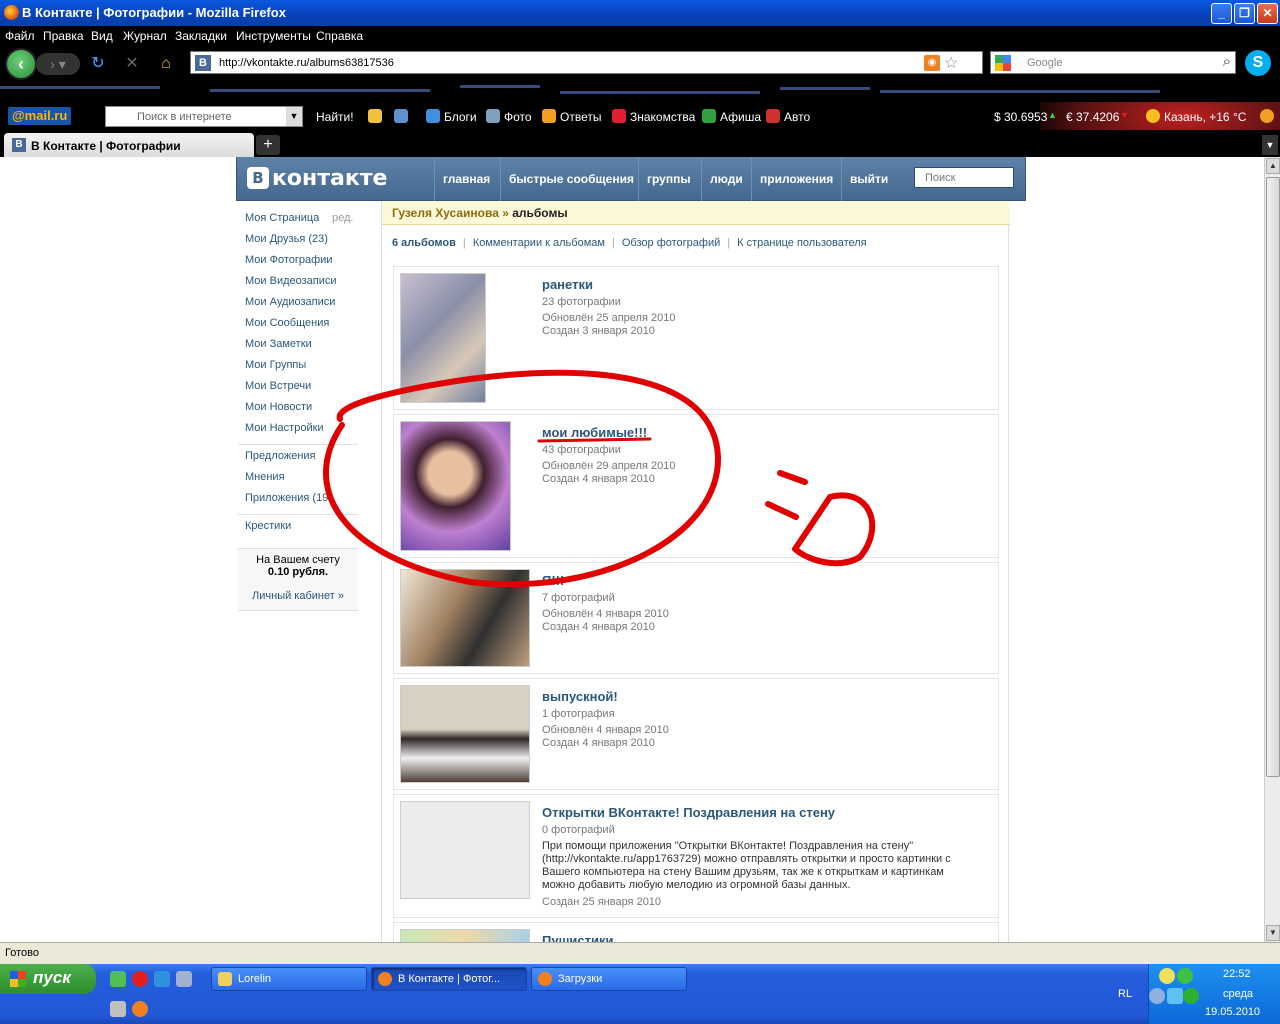  What do you see at coordinates (539, 243) in the screenshot?
I see `tab-album-comments: Комментарии к альбомам` at bounding box center [539, 243].